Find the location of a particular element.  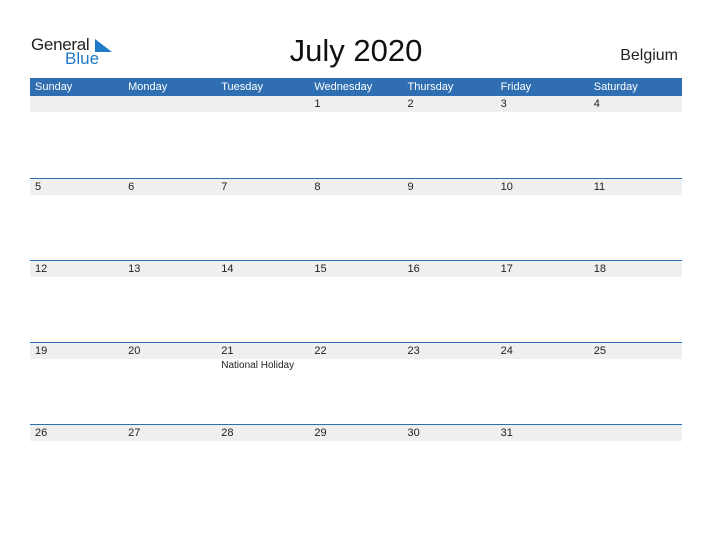

day-number: 7 is located at coordinates (224, 187).